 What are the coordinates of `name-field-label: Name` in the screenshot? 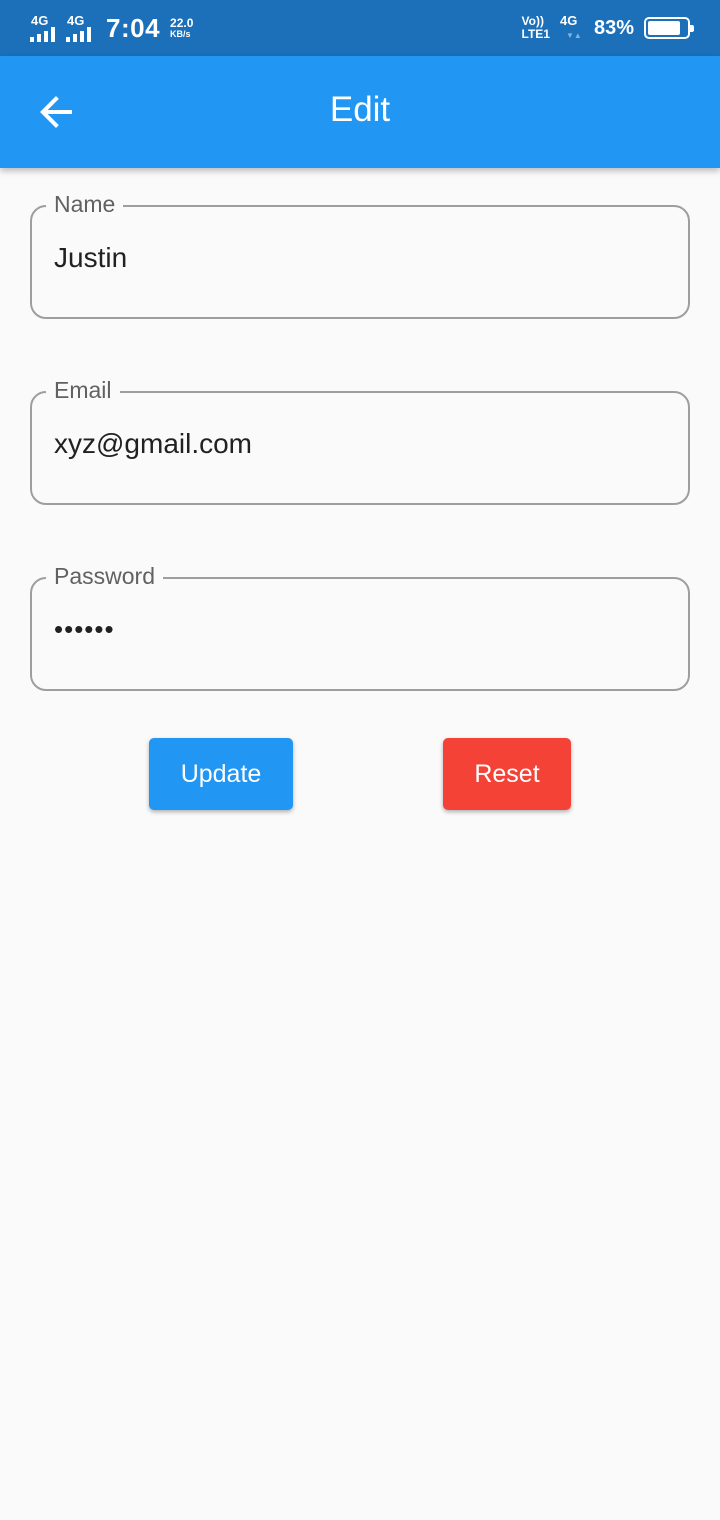 It's located at (85, 204).